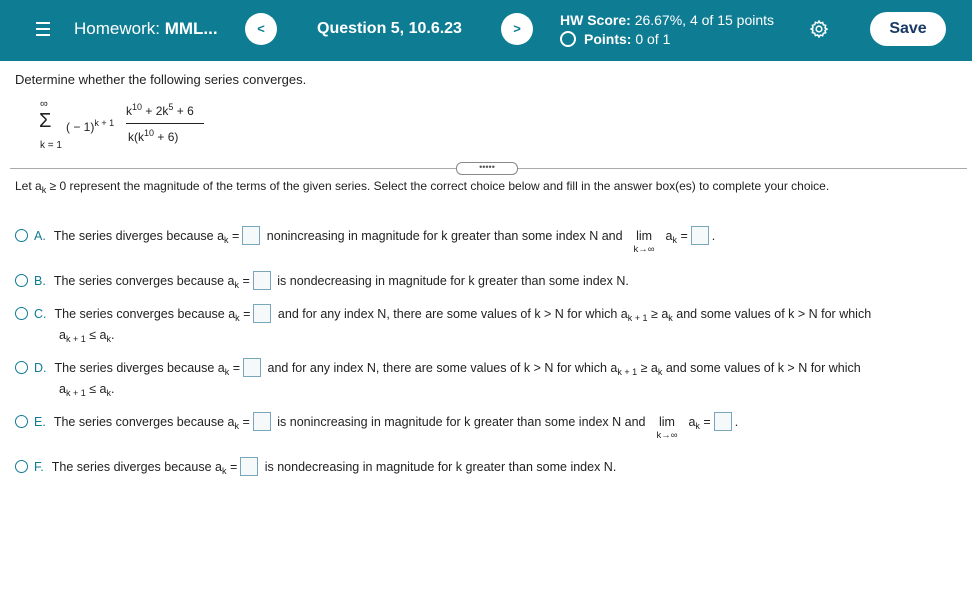 The width and height of the screenshot is (972, 600). Describe the element at coordinates (80, 127) in the screenshot. I see `factor-base: ( − 1)` at that location.